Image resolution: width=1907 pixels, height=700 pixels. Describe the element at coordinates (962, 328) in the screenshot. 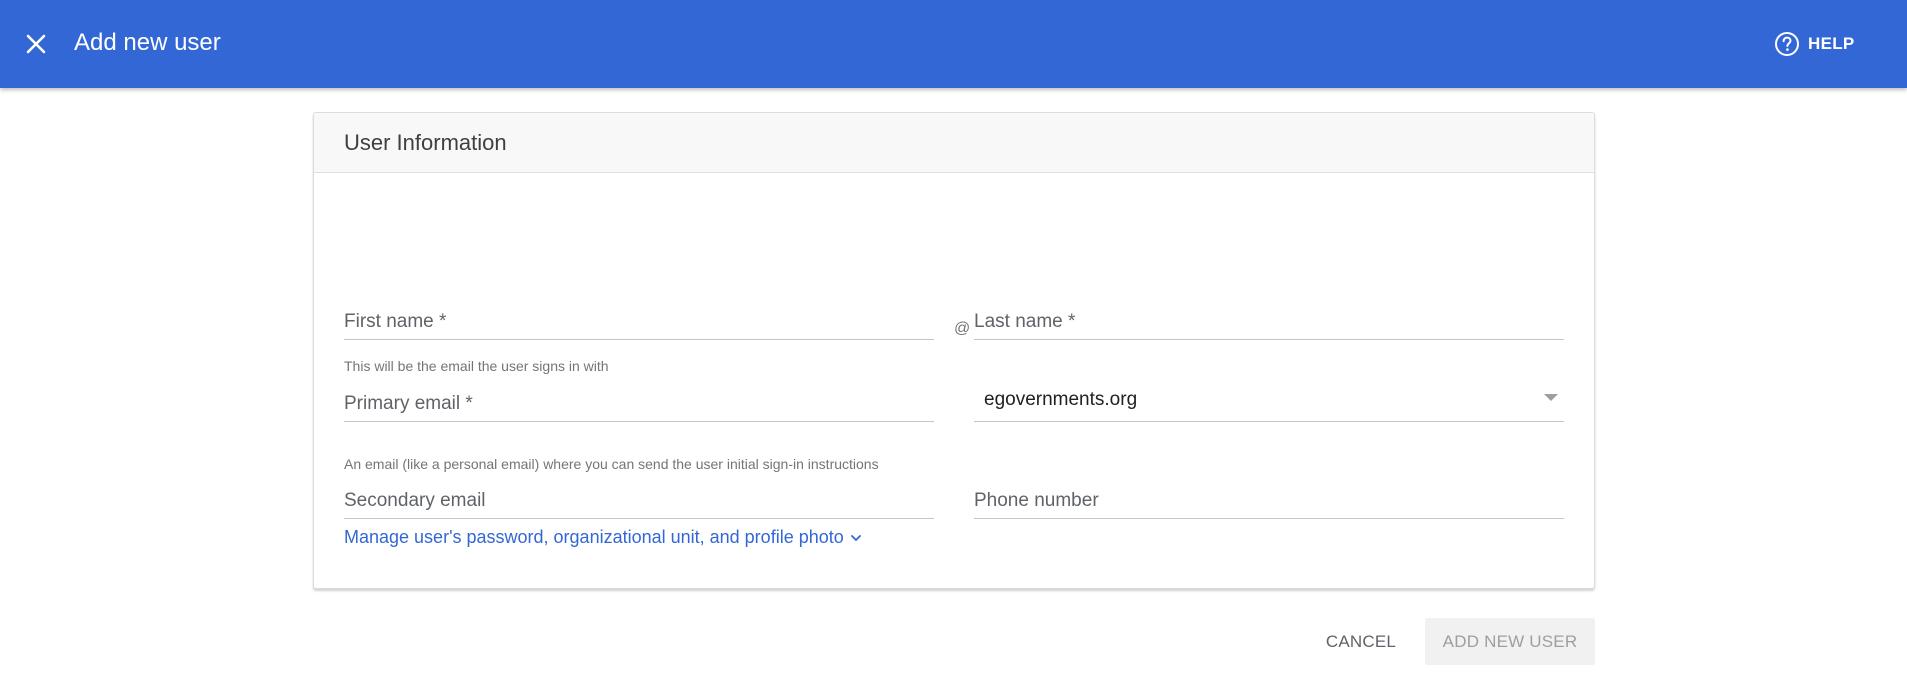

I see `at-sign: @` at that location.